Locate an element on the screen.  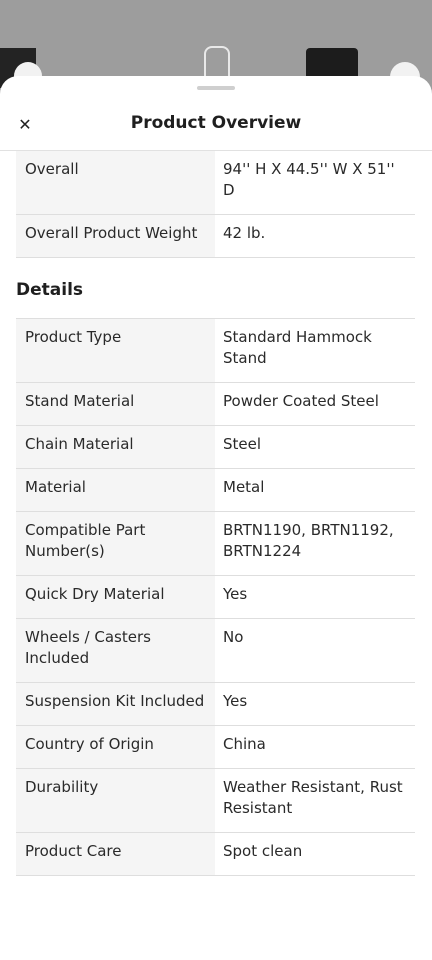
table-row: Quick Dry Material Yes is located at coordinates (215, 597).